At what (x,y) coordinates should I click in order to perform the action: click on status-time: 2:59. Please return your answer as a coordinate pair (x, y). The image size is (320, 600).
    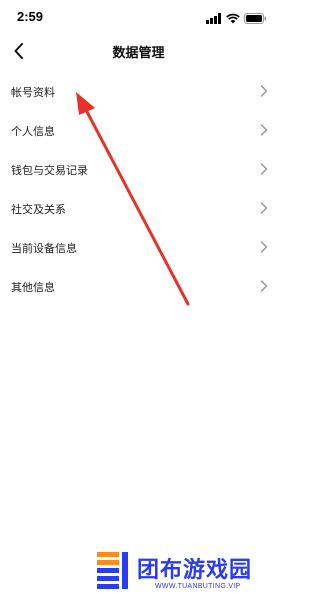
    Looking at the image, I should click on (30, 16).